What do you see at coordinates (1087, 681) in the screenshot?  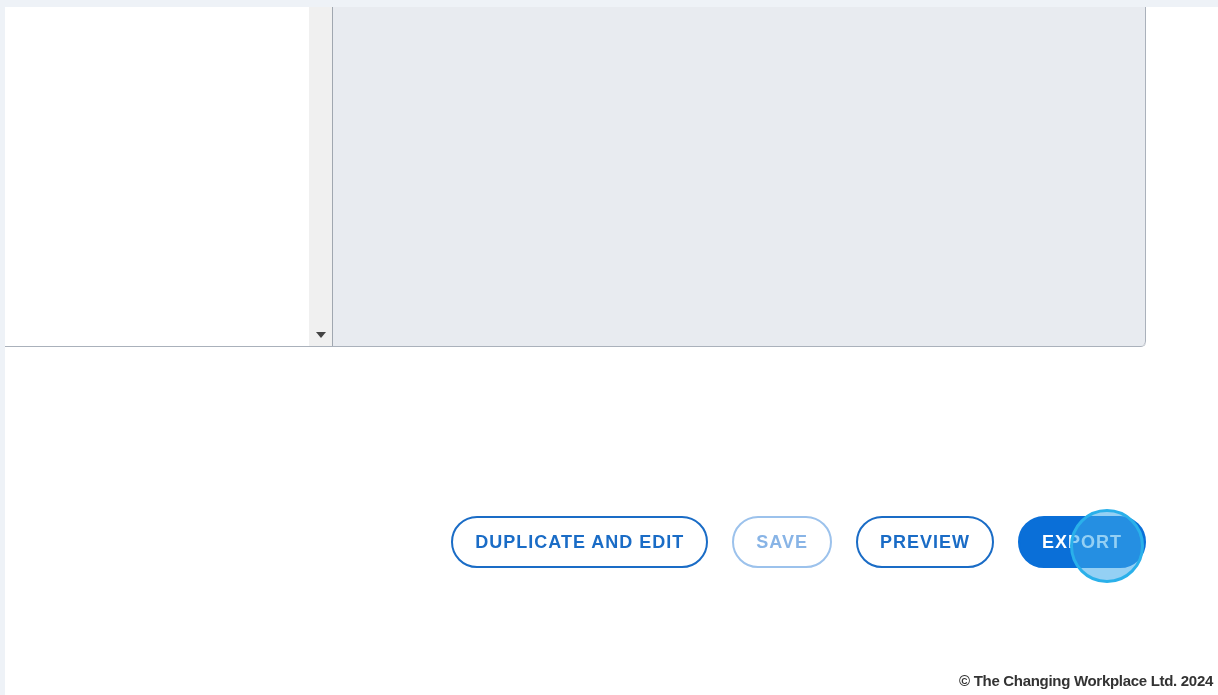 I see `copyright-text: © The Changing Workplace Ltd. 2024` at bounding box center [1087, 681].